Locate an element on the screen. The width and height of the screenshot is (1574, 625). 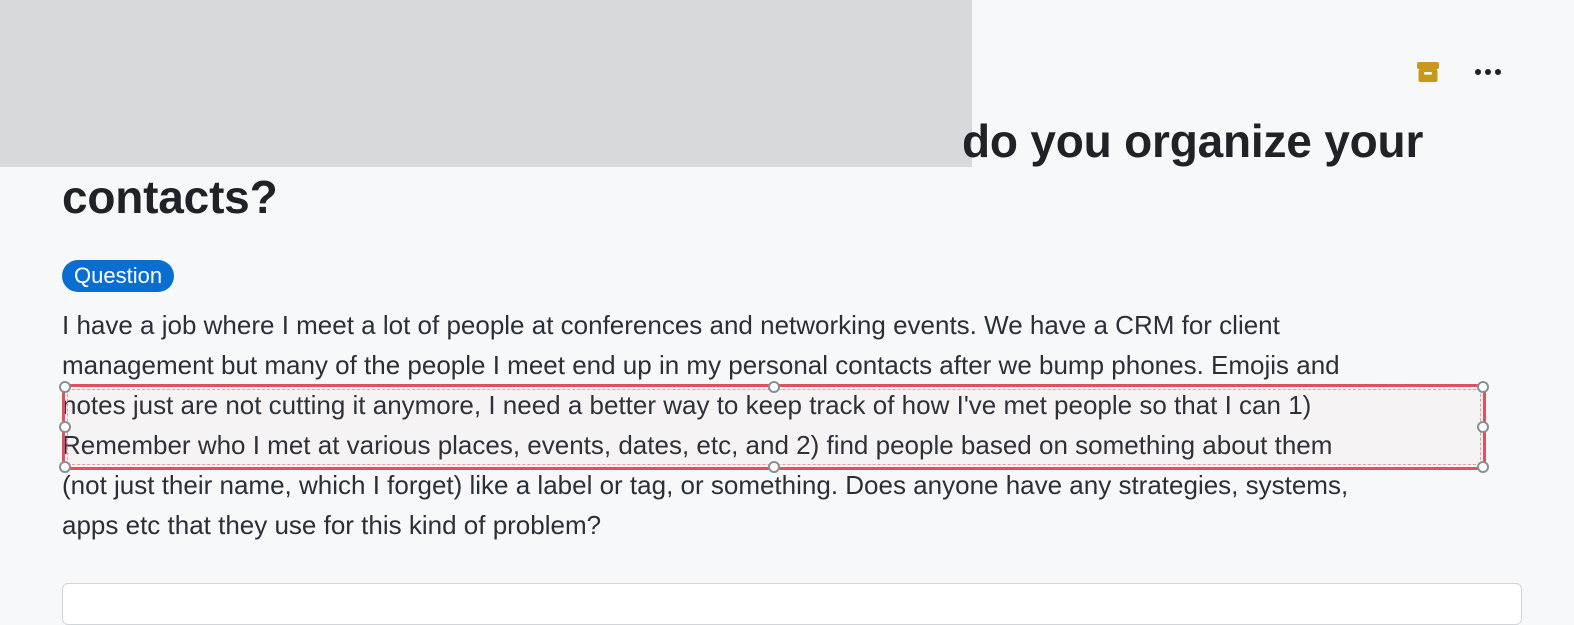
resize-handle-bottom-right is located at coordinates (1483, 467).